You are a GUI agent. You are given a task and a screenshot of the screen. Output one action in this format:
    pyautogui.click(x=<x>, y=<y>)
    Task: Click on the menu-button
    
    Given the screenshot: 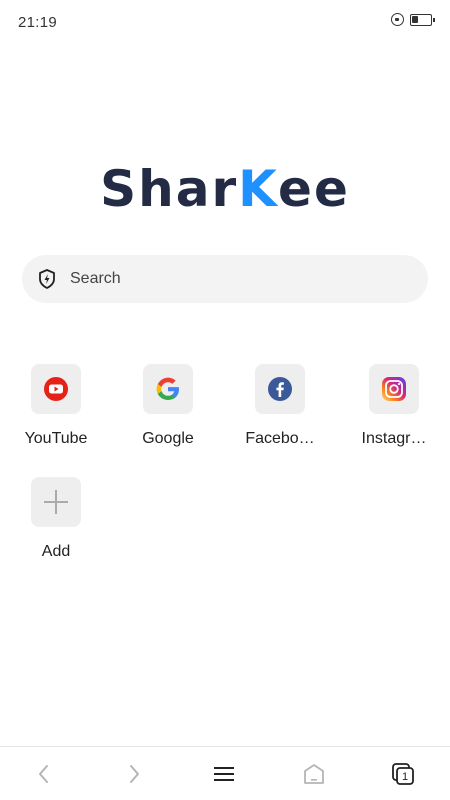 What is the action you would take?
    pyautogui.click(x=224, y=774)
    